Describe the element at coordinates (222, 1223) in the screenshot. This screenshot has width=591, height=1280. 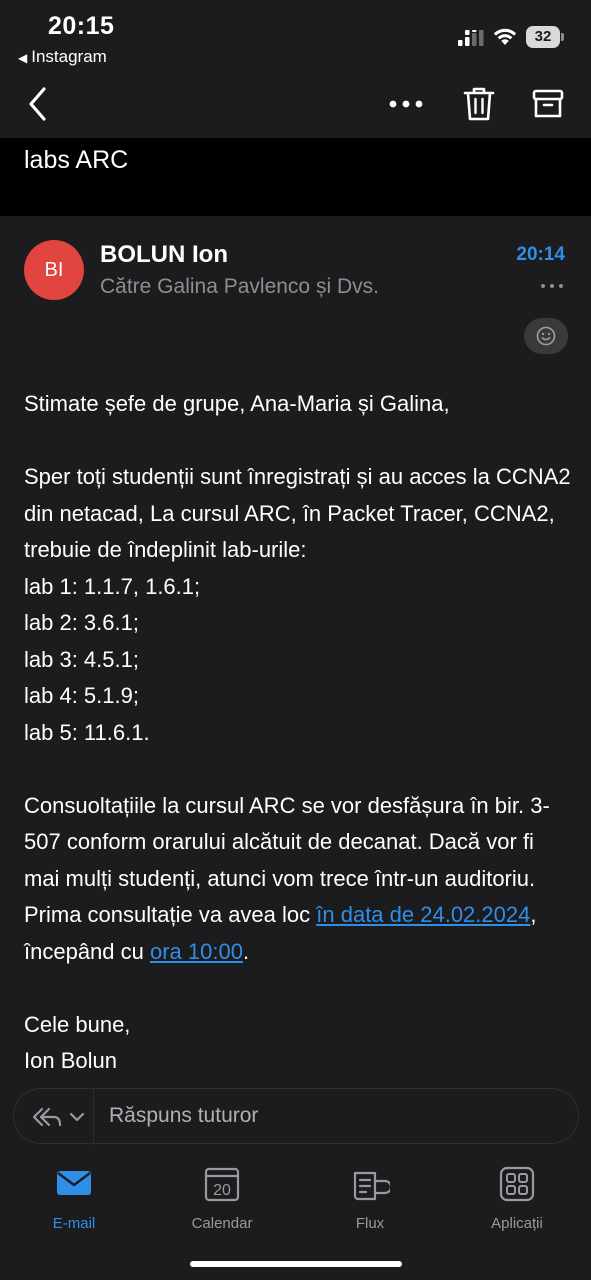
I see `tab-label: Calendar` at that location.